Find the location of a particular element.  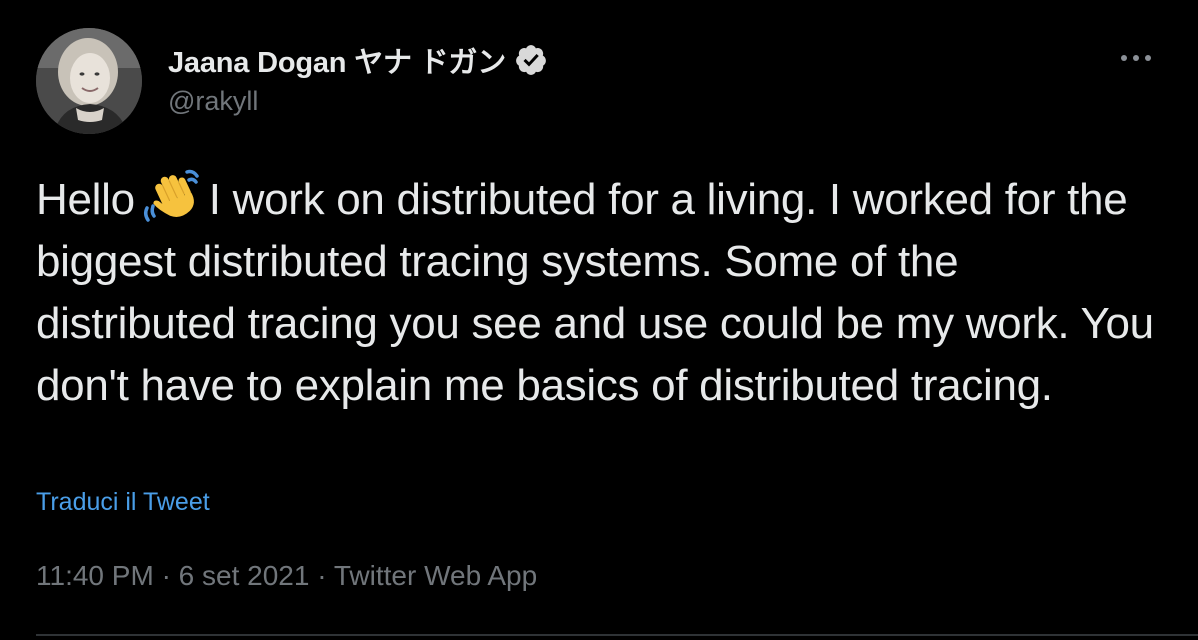

translate-tweet-link: Traduci il Tweet is located at coordinates (123, 502).